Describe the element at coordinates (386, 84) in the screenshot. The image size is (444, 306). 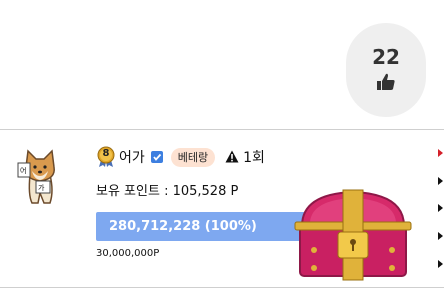
I see `thumbs-up-icon` at that location.